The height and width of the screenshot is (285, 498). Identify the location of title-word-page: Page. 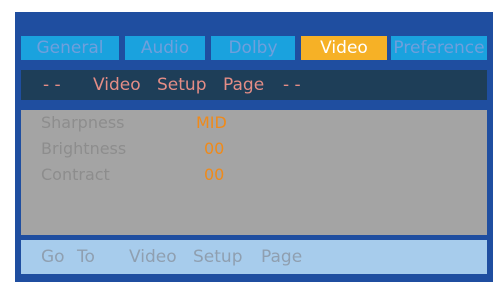
(244, 85).